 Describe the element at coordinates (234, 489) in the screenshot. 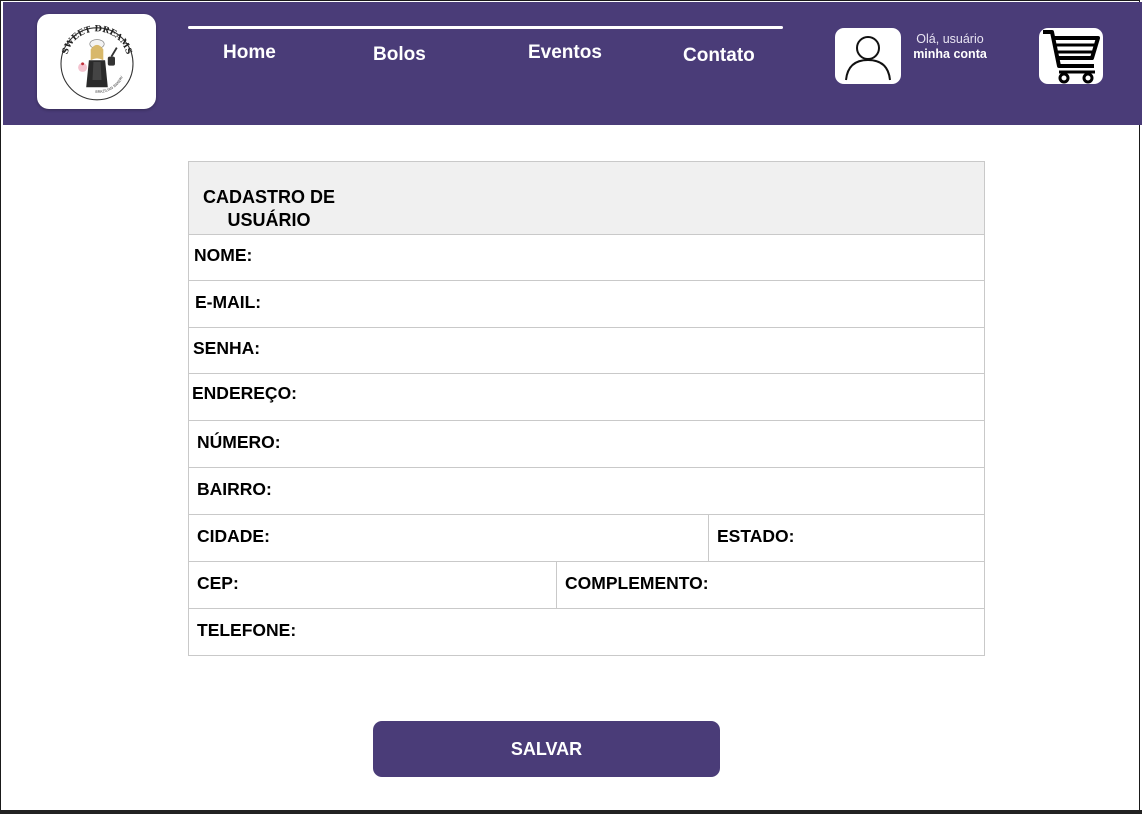

I see `bairro-label: BAIRRO:` at that location.